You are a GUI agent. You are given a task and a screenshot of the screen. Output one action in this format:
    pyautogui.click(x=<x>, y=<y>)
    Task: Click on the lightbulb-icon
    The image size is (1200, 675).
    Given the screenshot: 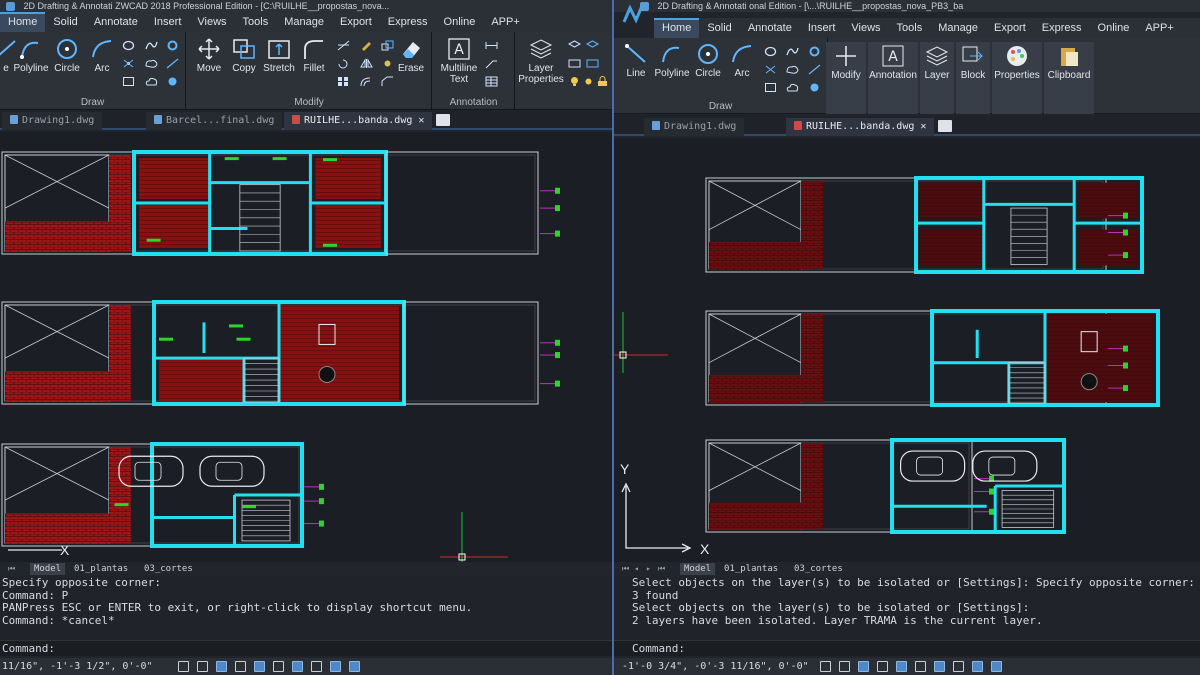 What is the action you would take?
    pyautogui.click(x=574, y=81)
    